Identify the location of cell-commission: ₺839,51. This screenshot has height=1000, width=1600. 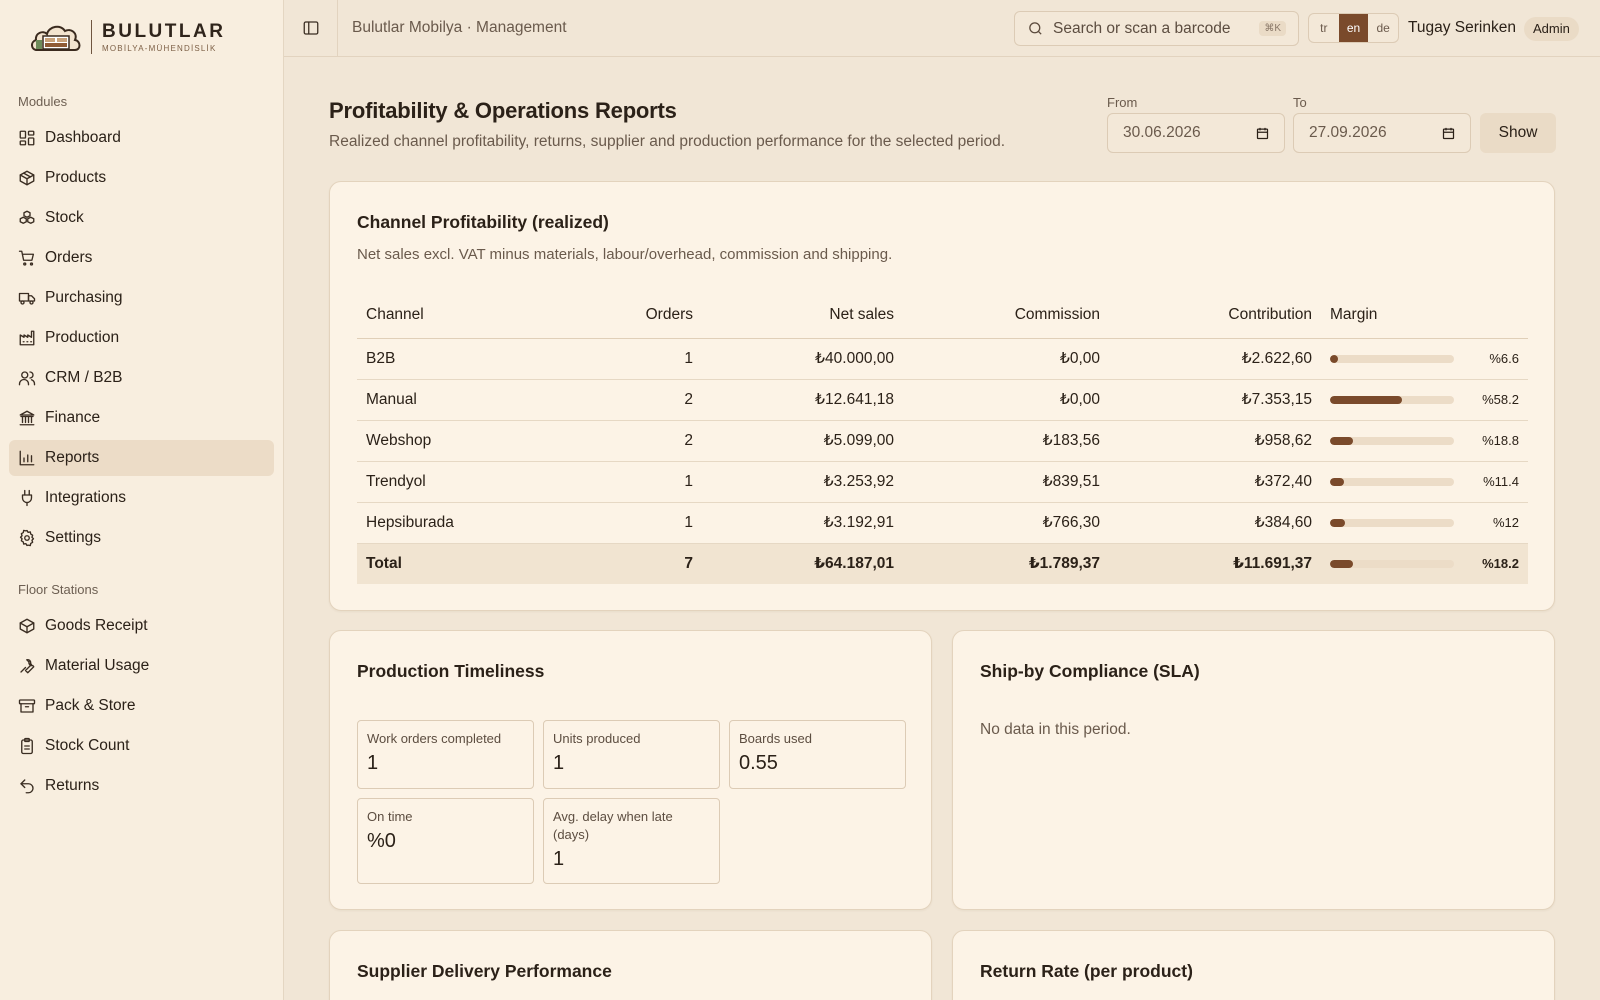
(997, 482).